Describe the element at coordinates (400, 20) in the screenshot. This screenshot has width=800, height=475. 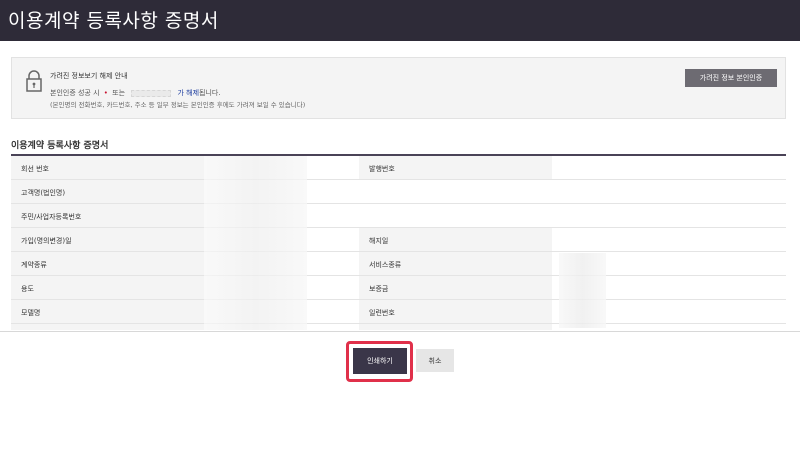
I see `title-bar: 이용계약 등록사항 증명서` at that location.